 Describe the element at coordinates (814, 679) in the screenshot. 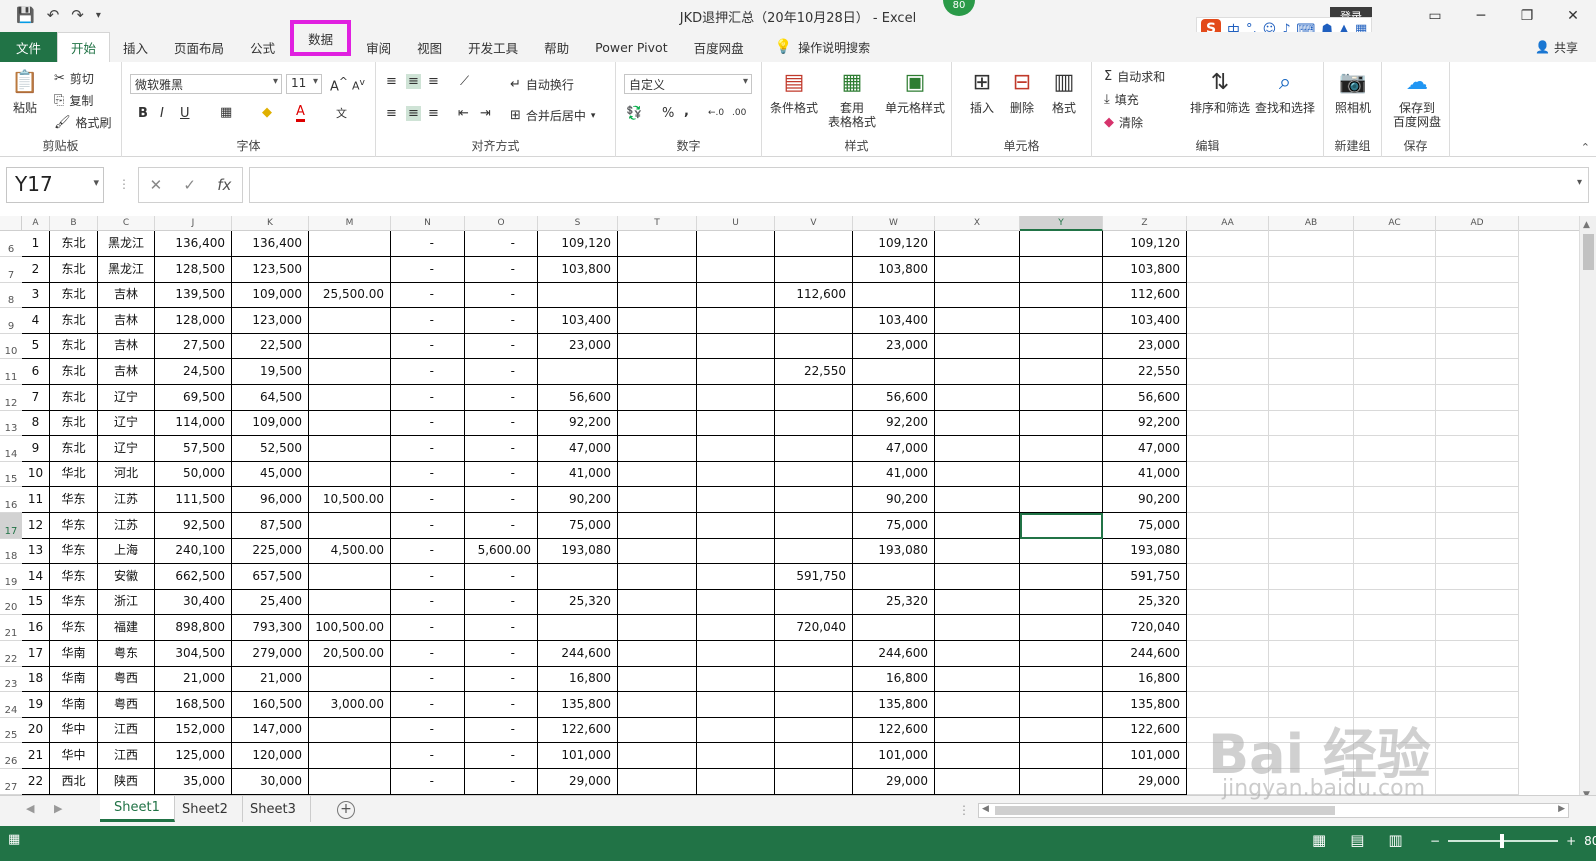

I see `cell-v23` at that location.